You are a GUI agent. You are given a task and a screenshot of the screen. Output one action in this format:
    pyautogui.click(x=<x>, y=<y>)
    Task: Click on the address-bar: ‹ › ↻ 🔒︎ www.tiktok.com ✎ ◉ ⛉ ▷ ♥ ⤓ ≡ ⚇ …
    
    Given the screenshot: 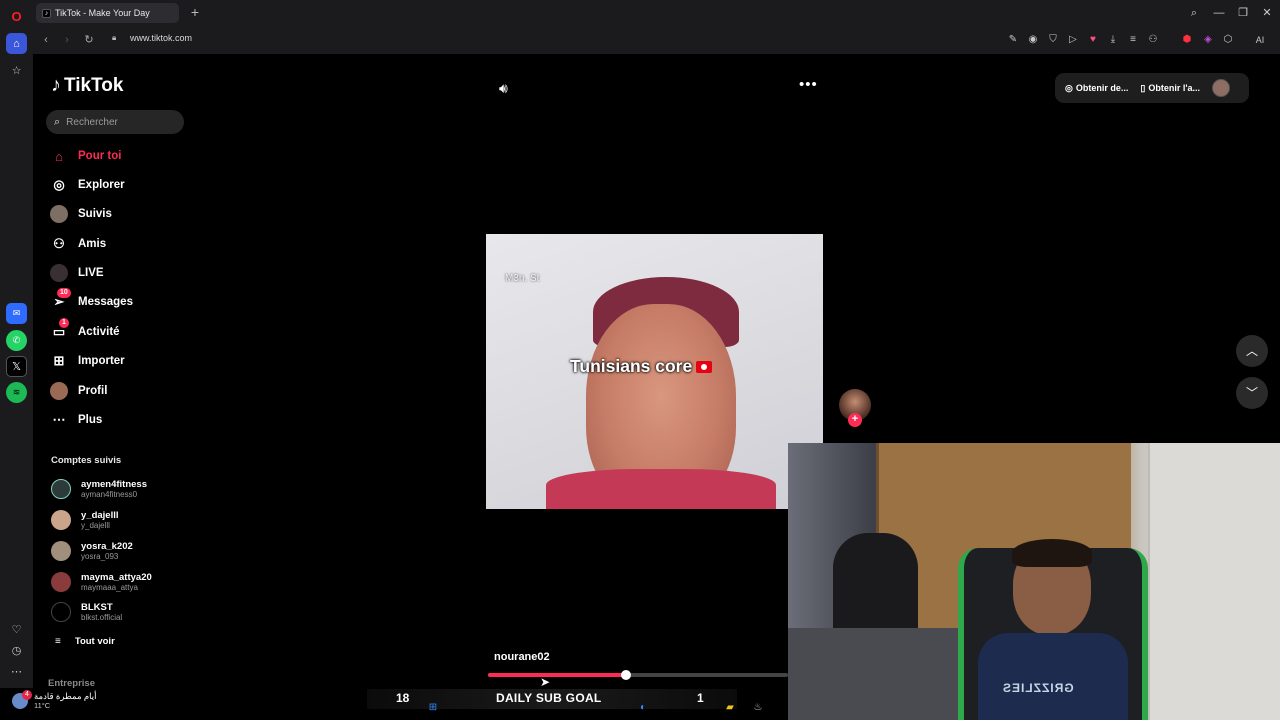 What is the action you would take?
    pyautogui.click(x=656, y=40)
    